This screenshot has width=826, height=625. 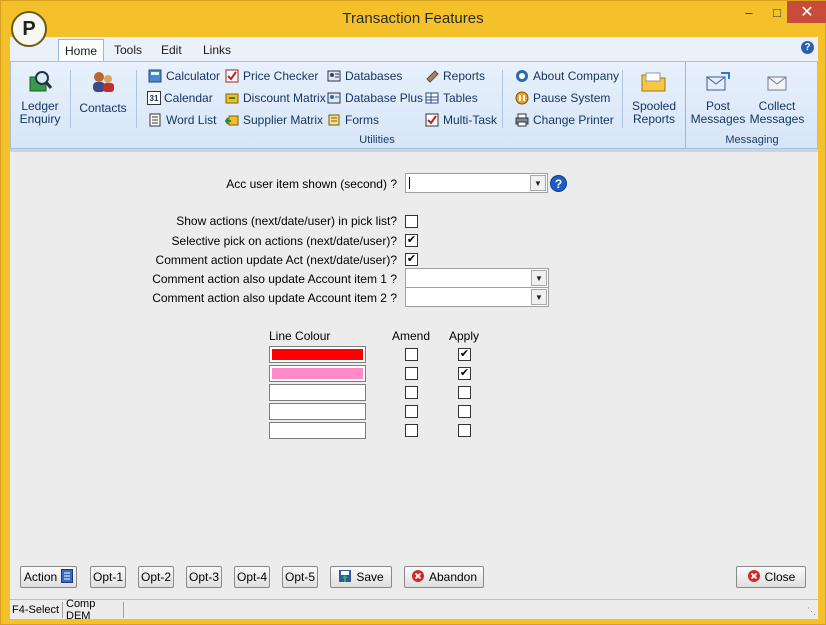 What do you see at coordinates (411, 240) in the screenshot?
I see `selective-pick-checkbox: ✔` at bounding box center [411, 240].